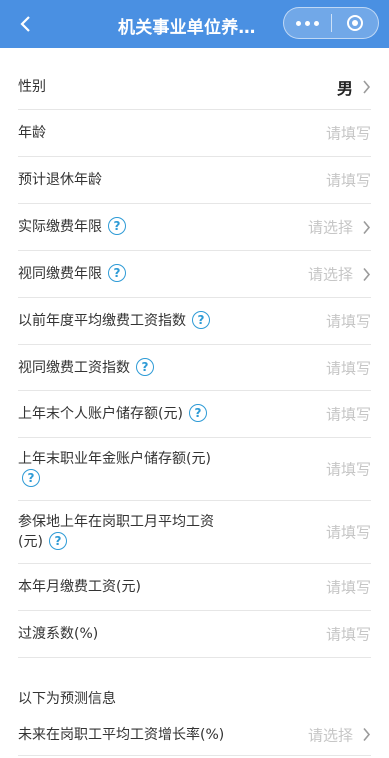 The width and height of the screenshot is (389, 758). I want to click on form-label: 以前年度平均缴费工资指数?, so click(114, 321).